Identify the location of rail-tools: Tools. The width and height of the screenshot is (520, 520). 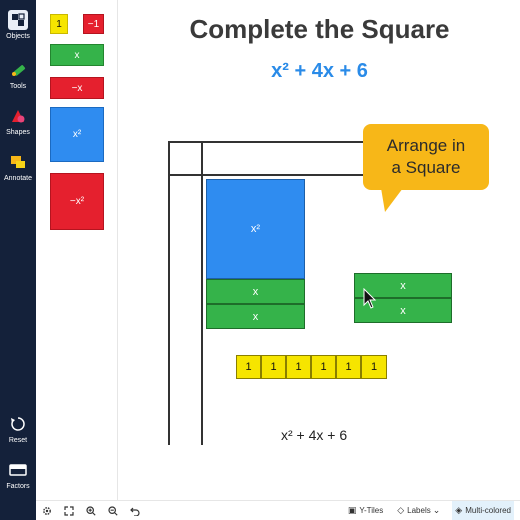
(18, 75).